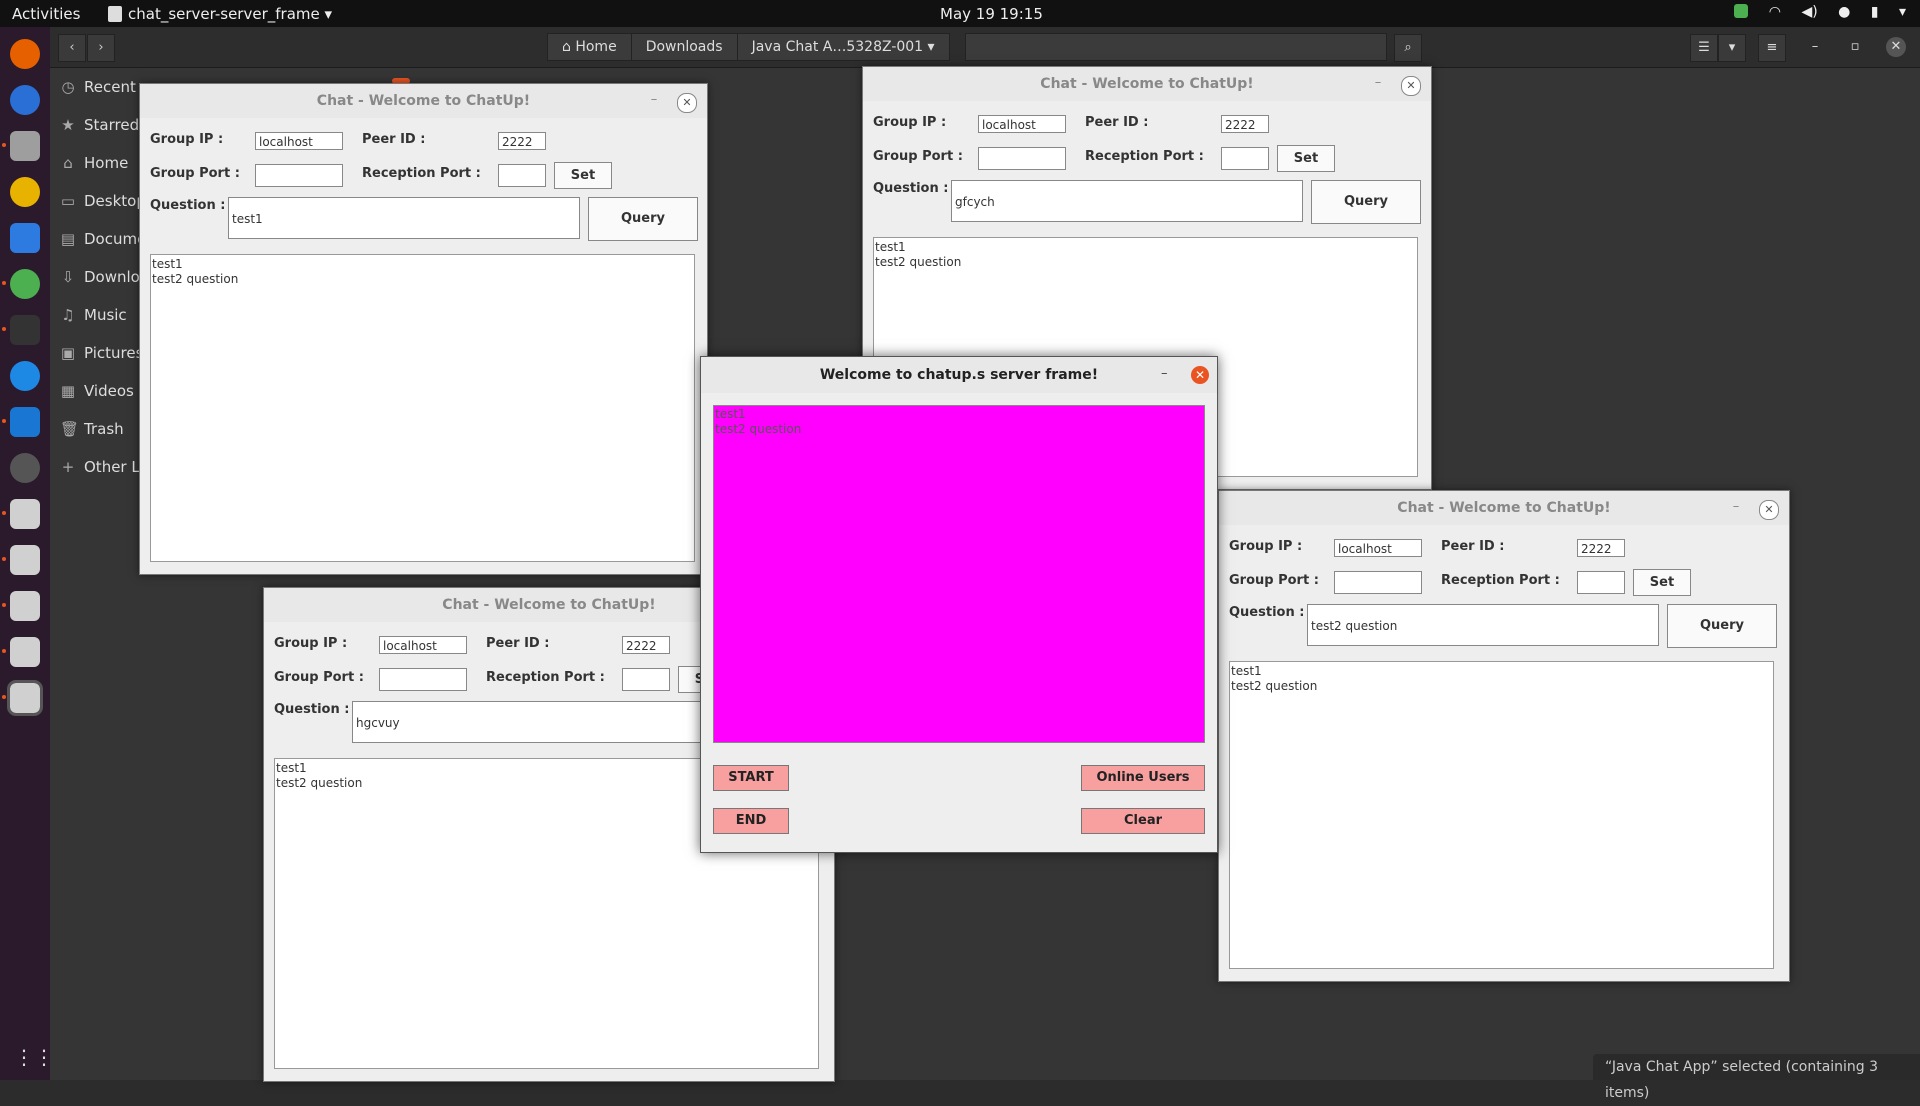 The image size is (1920, 1106). Describe the element at coordinates (25, 468) in the screenshot. I see `settings-icon` at that location.